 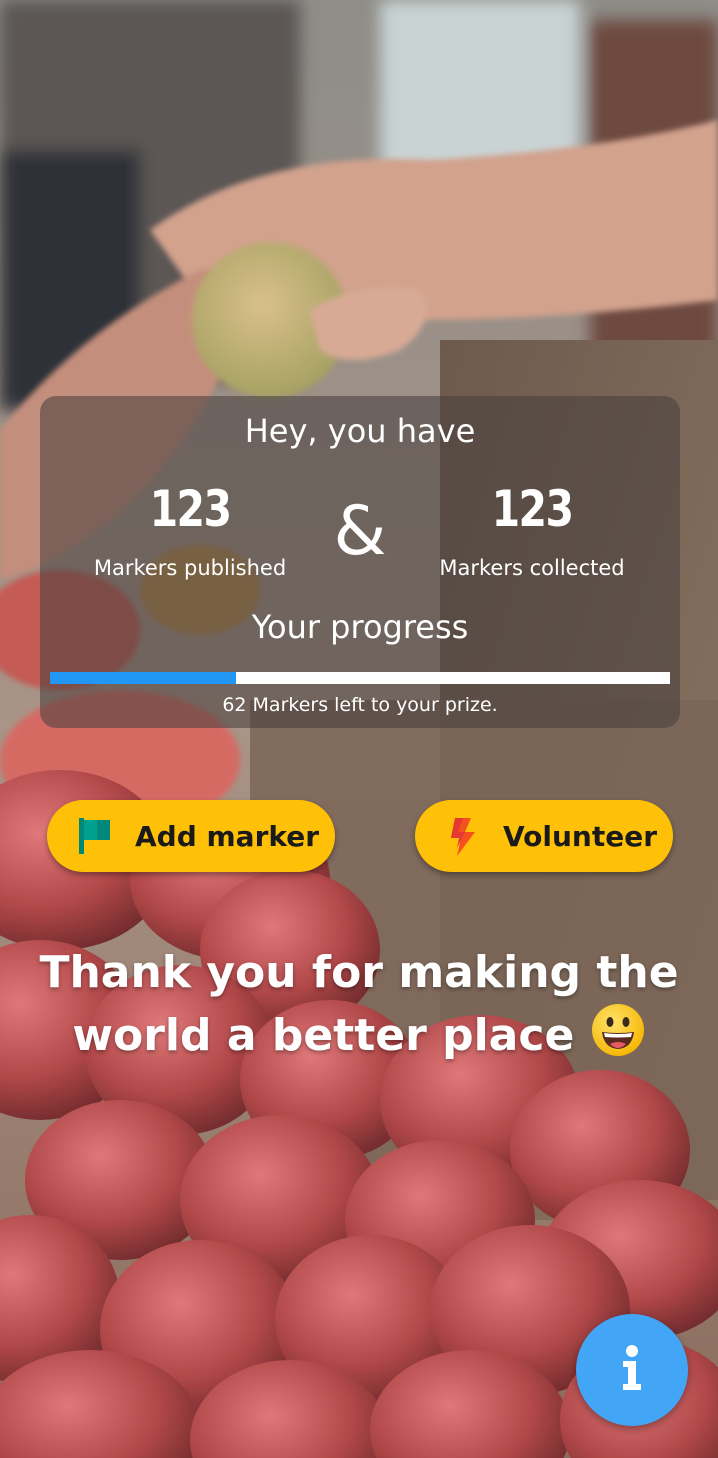 I want to click on grinning-face-emoji-icon, so click(x=618, y=1030).